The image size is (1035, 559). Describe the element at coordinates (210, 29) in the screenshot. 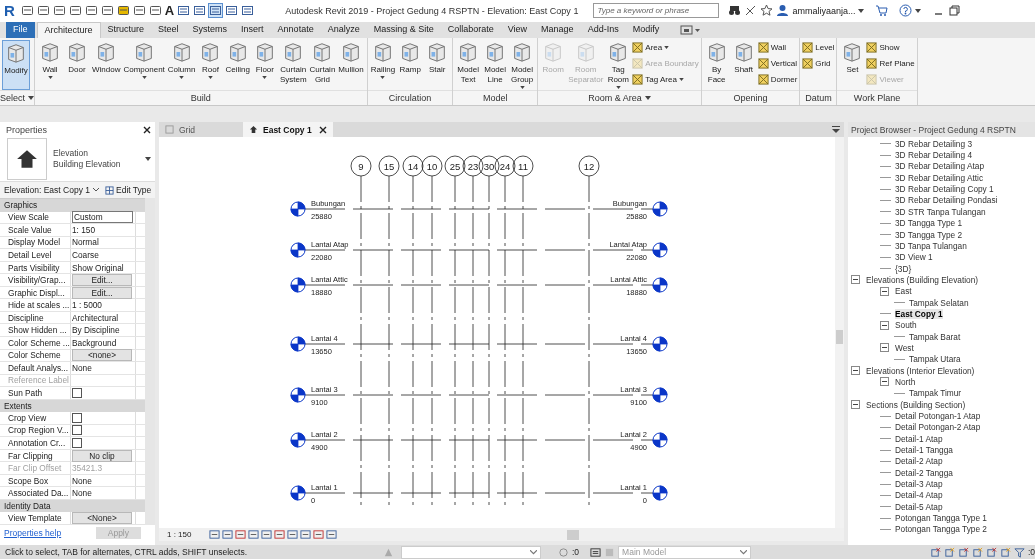

I see `ribbon-tab: Systems` at that location.